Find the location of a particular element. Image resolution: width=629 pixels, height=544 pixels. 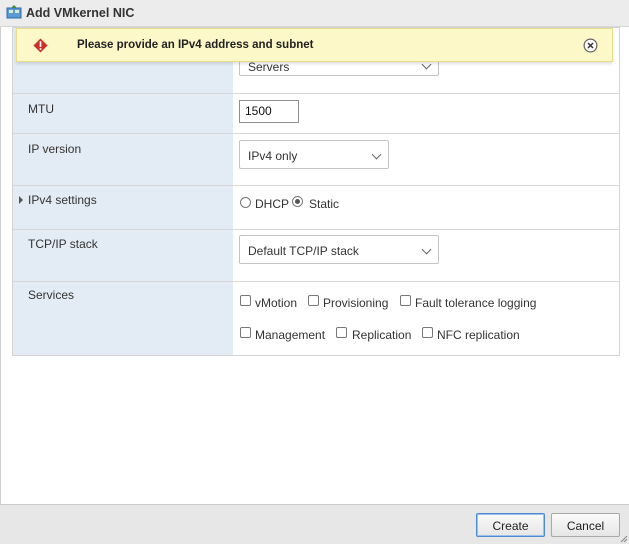

provisioning-checkbox is located at coordinates (313, 300).